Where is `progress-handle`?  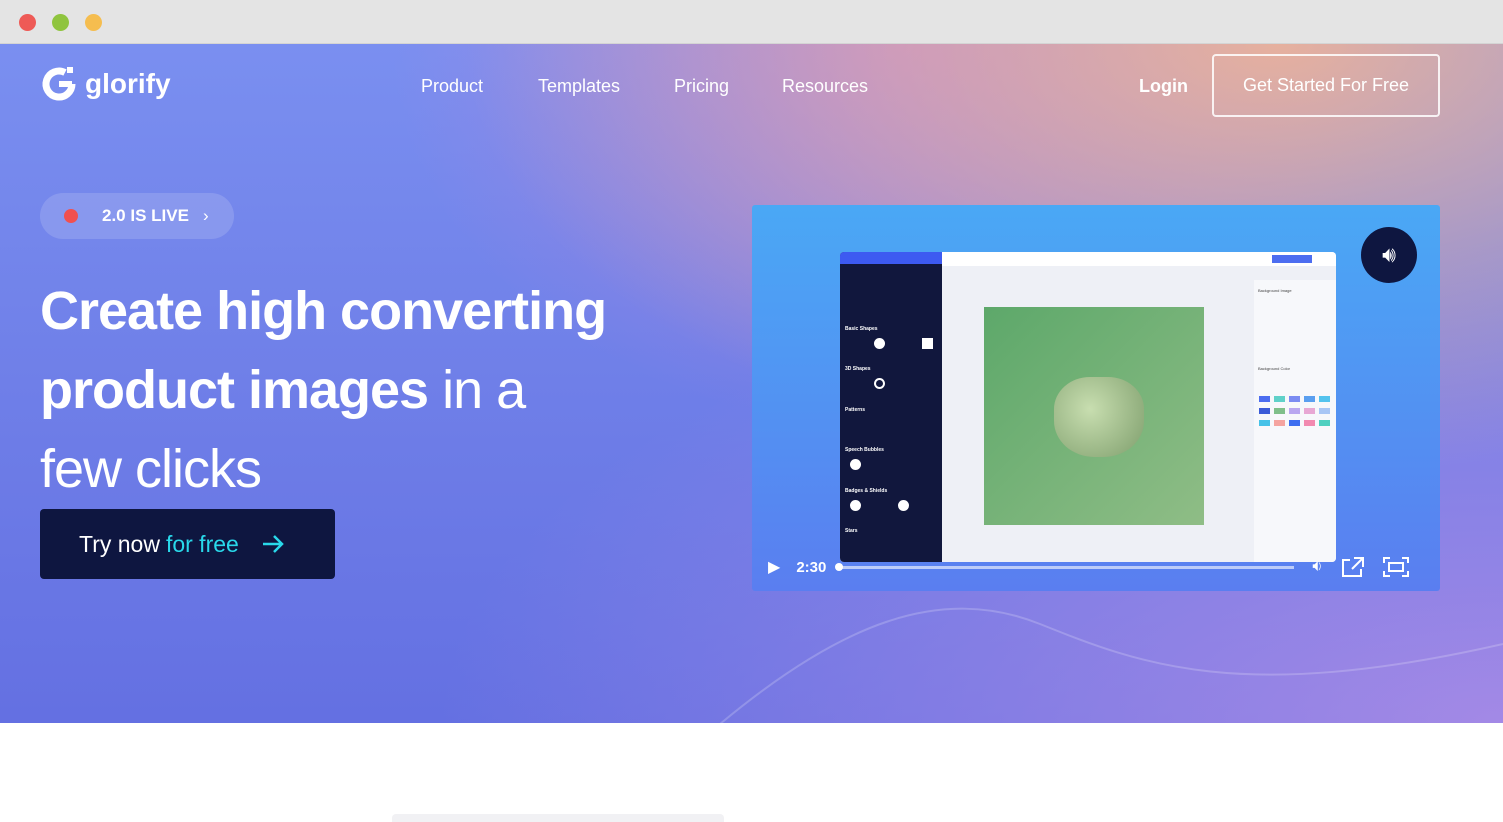
progress-handle is located at coordinates (839, 566).